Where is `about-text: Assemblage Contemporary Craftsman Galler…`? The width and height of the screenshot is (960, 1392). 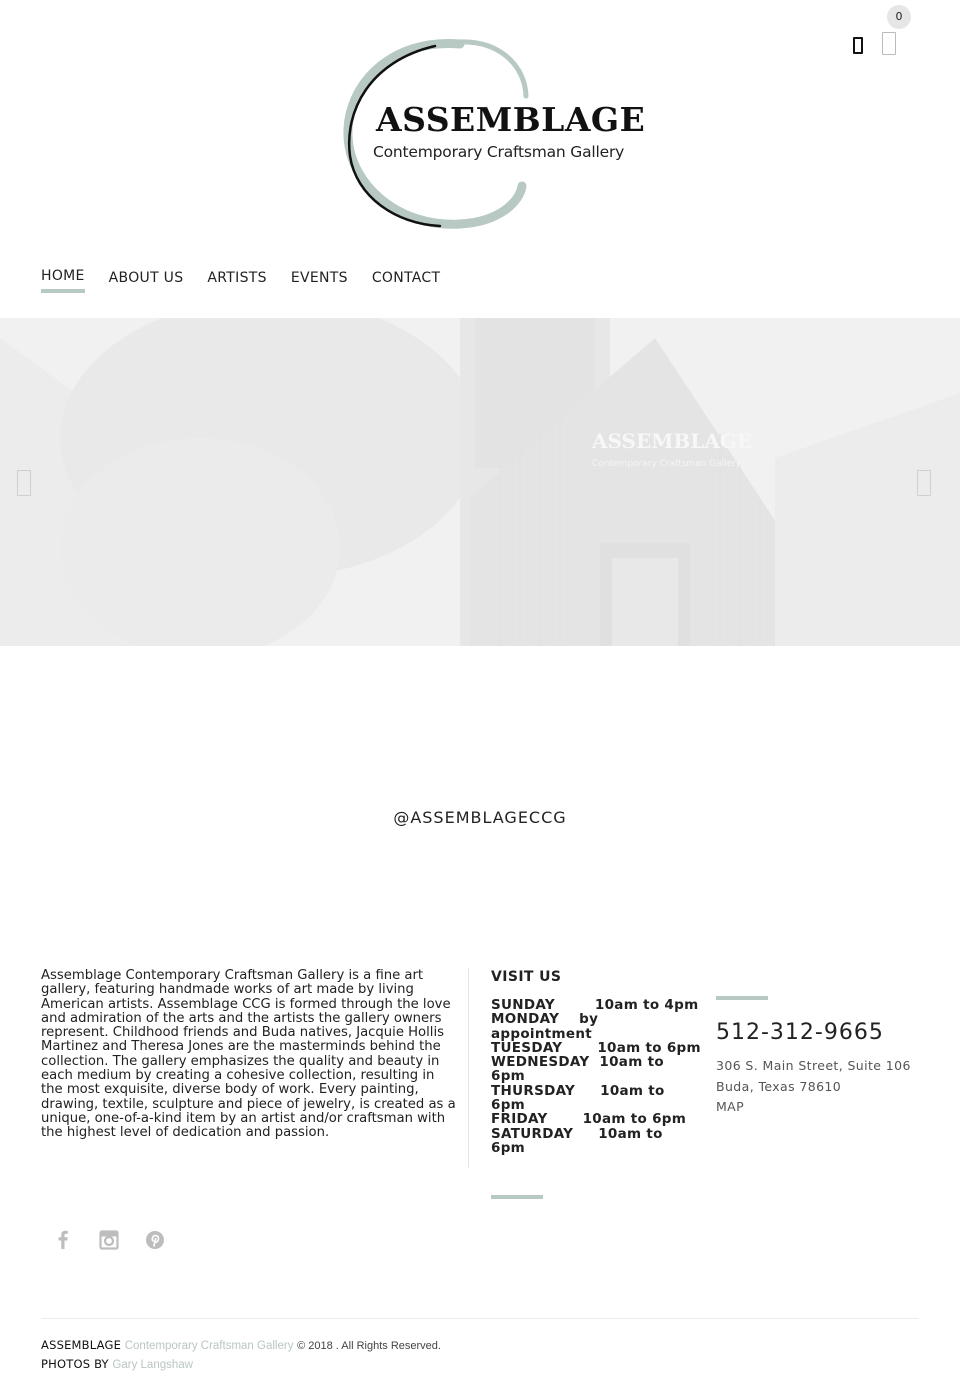
about-text: Assemblage Contemporary Craftsman Galler… is located at coordinates (248, 1054).